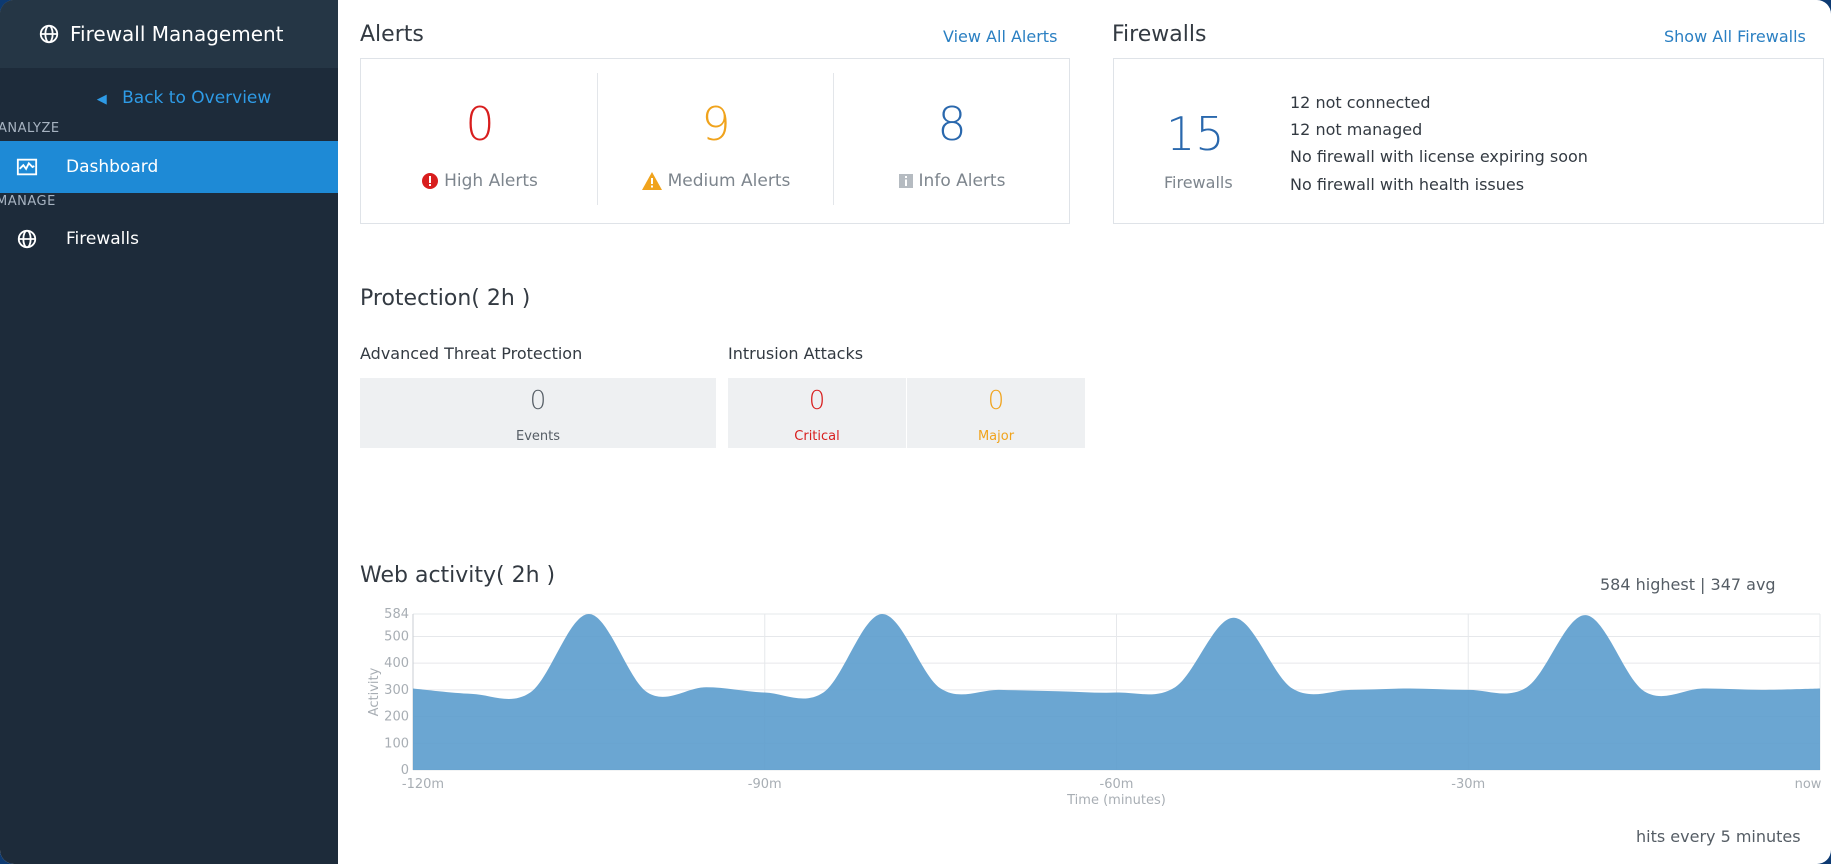 This screenshot has height=864, width=1831. I want to click on major-label: Major, so click(996, 436).